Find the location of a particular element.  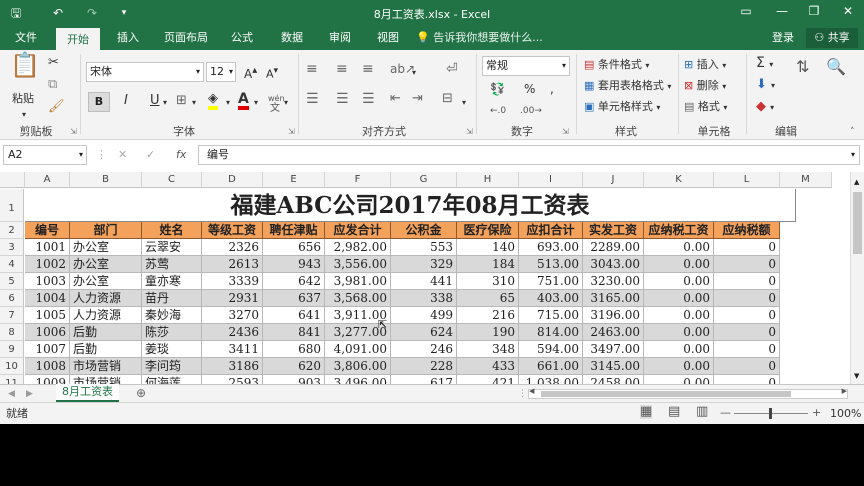

tab-insert: 插入 is located at coordinates (128, 38).